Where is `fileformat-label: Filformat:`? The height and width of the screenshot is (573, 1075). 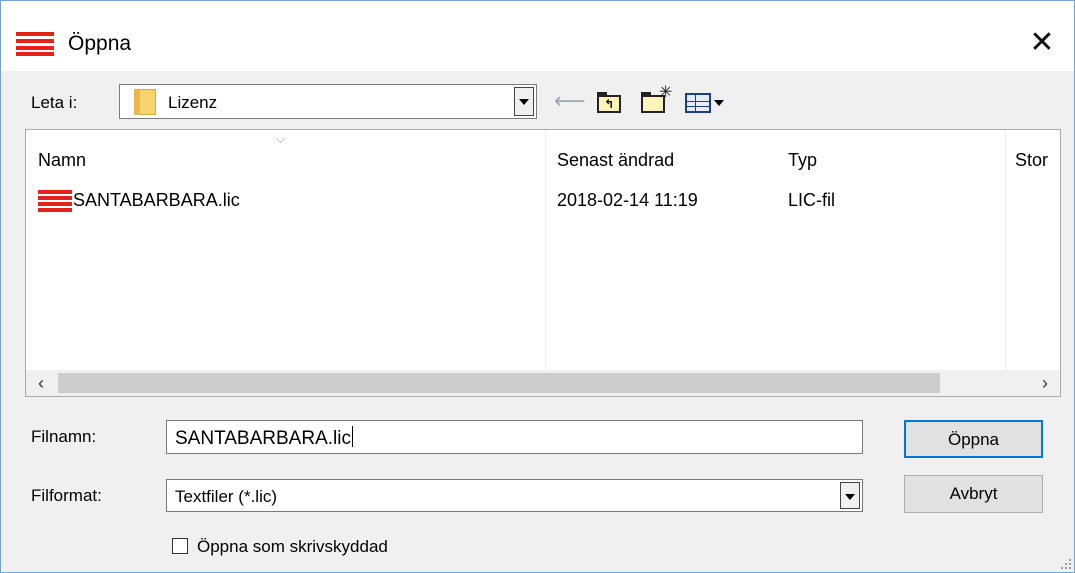 fileformat-label: Filformat: is located at coordinates (66, 495).